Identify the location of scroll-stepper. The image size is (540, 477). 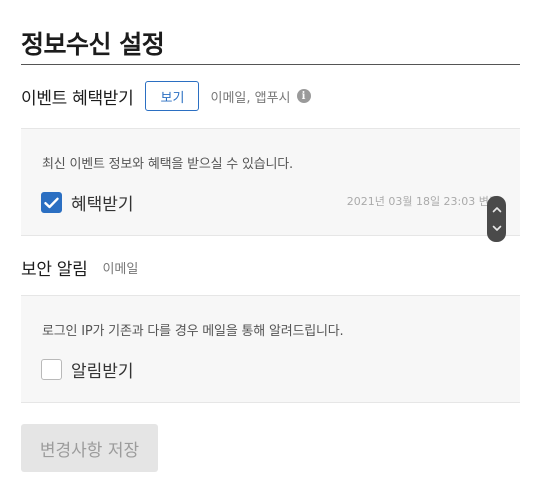
(496, 219).